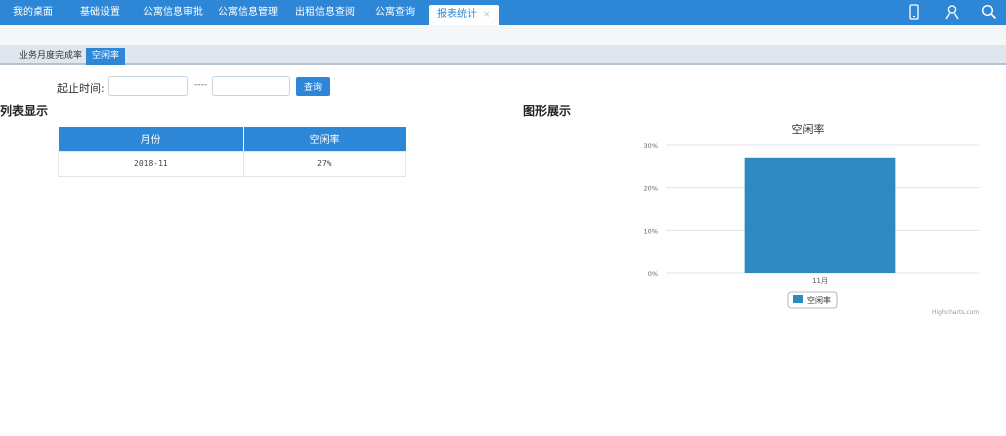  What do you see at coordinates (653, 274) in the screenshot?
I see `y-tick-label: 0%` at bounding box center [653, 274].